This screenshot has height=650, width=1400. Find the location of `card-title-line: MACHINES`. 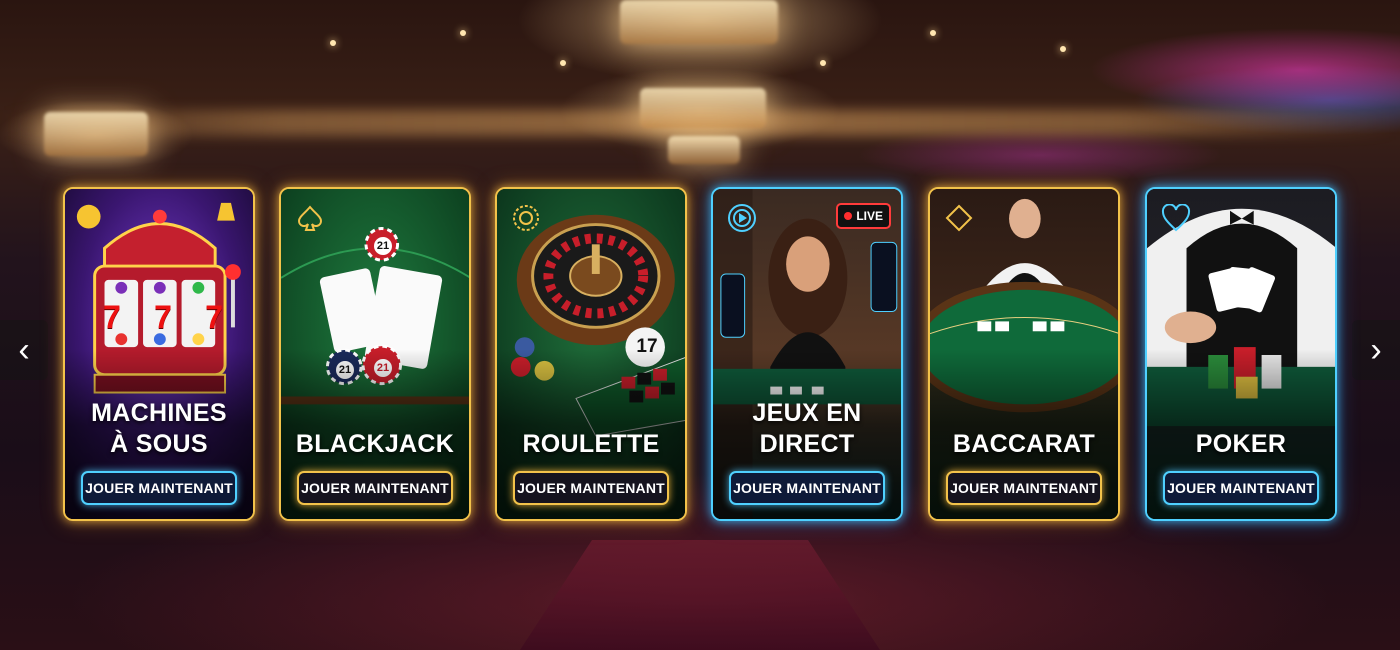

card-title-line: MACHINES is located at coordinates (159, 413).